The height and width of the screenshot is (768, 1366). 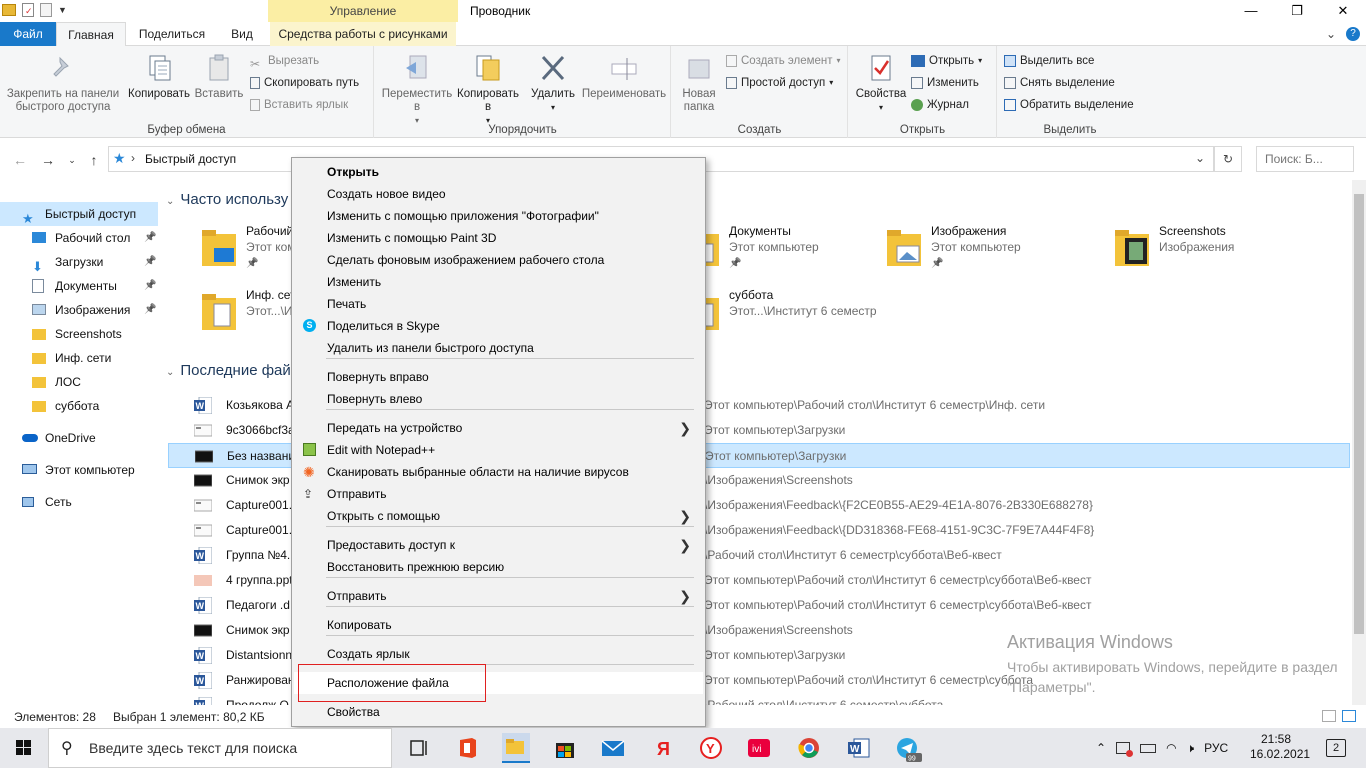 I want to click on tiles-view-icon, so click(x=1349, y=716).